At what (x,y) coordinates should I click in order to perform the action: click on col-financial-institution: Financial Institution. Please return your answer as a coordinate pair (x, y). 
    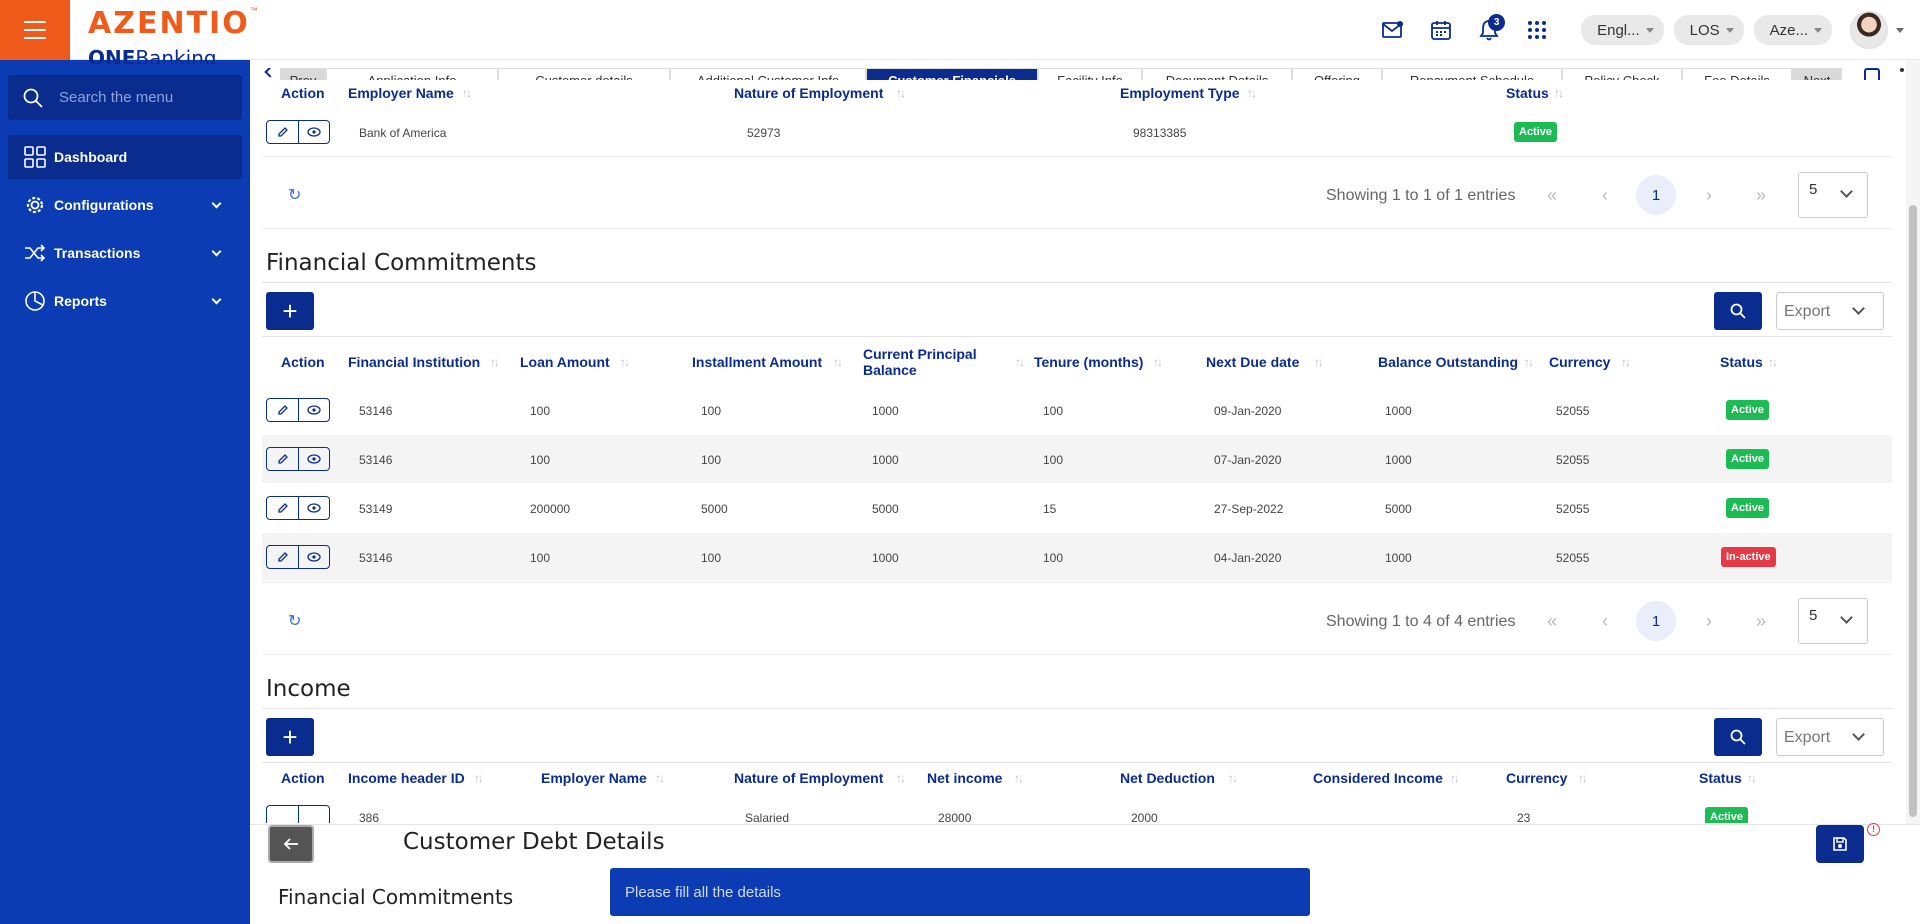
    Looking at the image, I should click on (414, 362).